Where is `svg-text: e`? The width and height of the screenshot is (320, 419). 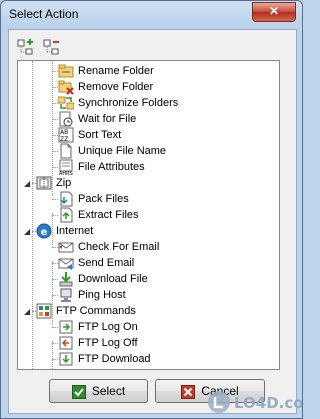
svg-text: e is located at coordinates (44, 232).